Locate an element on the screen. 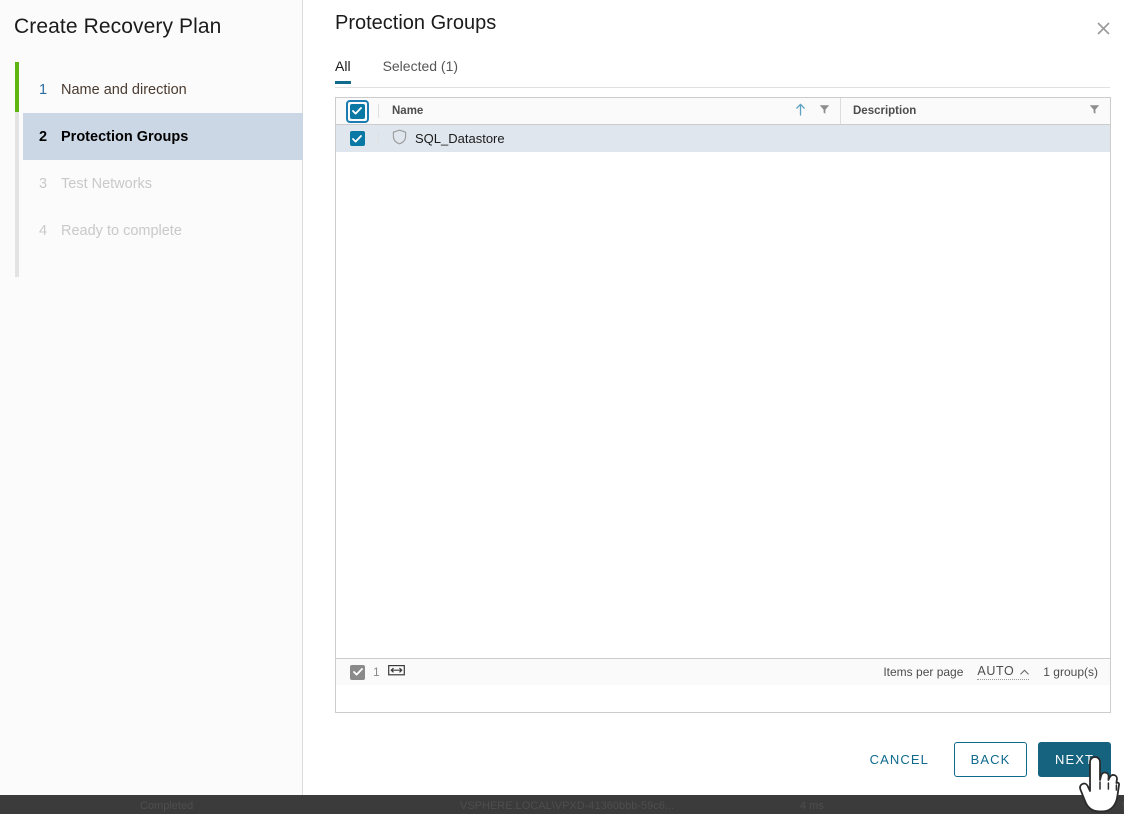 This screenshot has width=1124, height=814. shield-icon is located at coordinates (399, 138).